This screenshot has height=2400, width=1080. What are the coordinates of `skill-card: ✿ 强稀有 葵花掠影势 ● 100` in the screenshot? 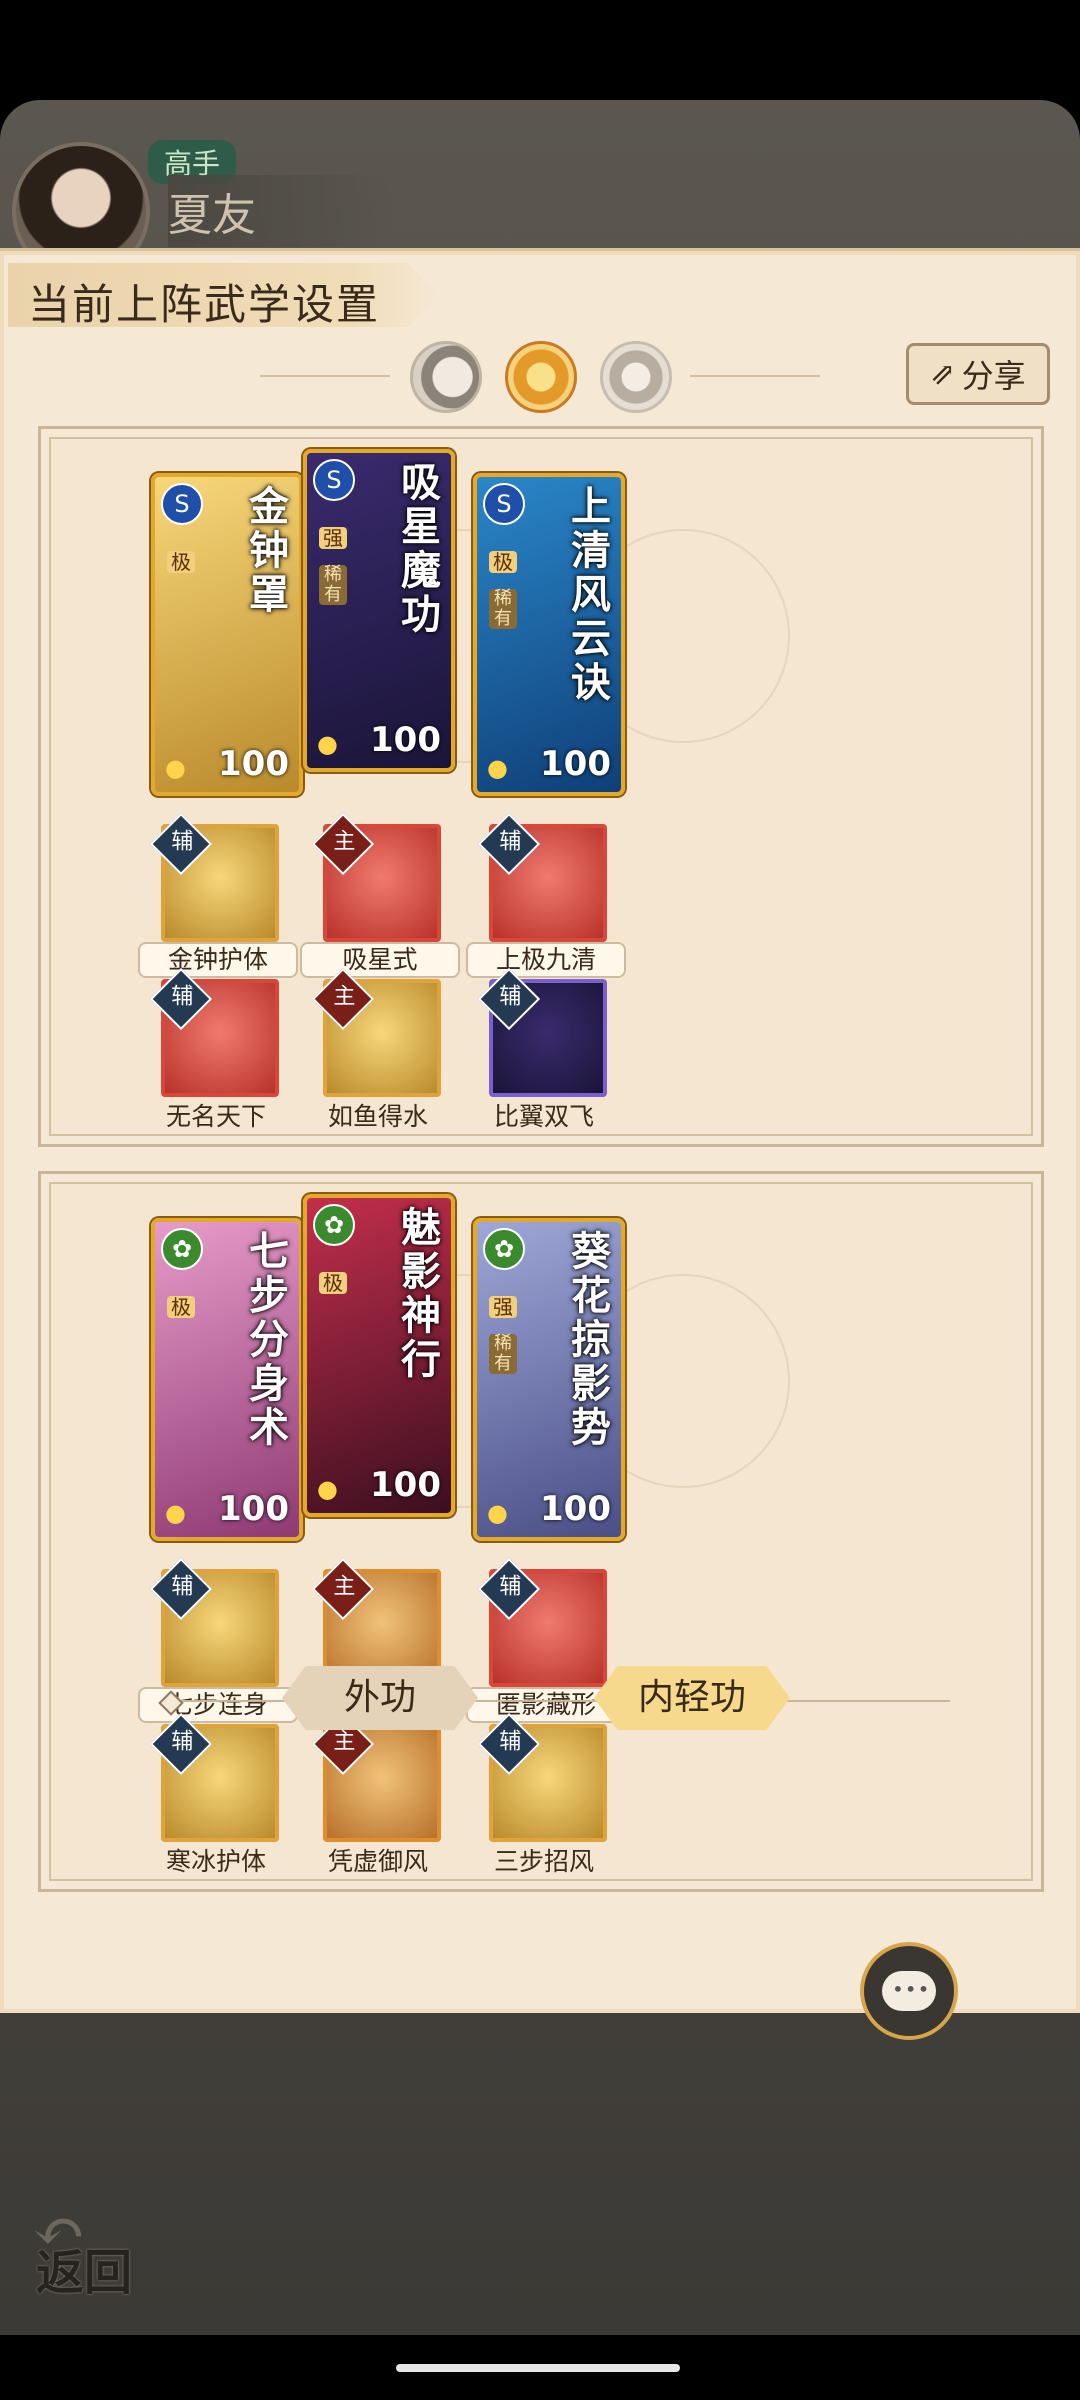 It's located at (549, 1379).